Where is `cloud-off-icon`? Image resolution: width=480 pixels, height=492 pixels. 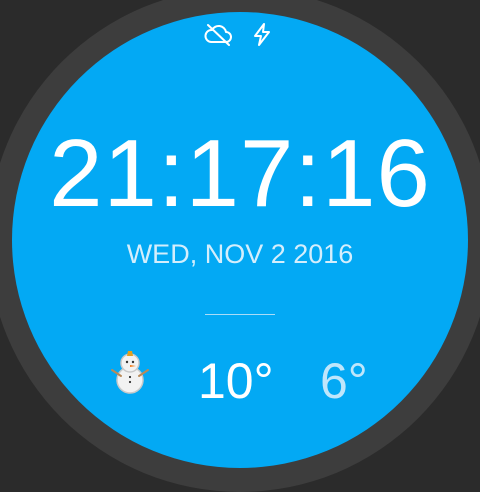 cloud-off-icon is located at coordinates (218, 34).